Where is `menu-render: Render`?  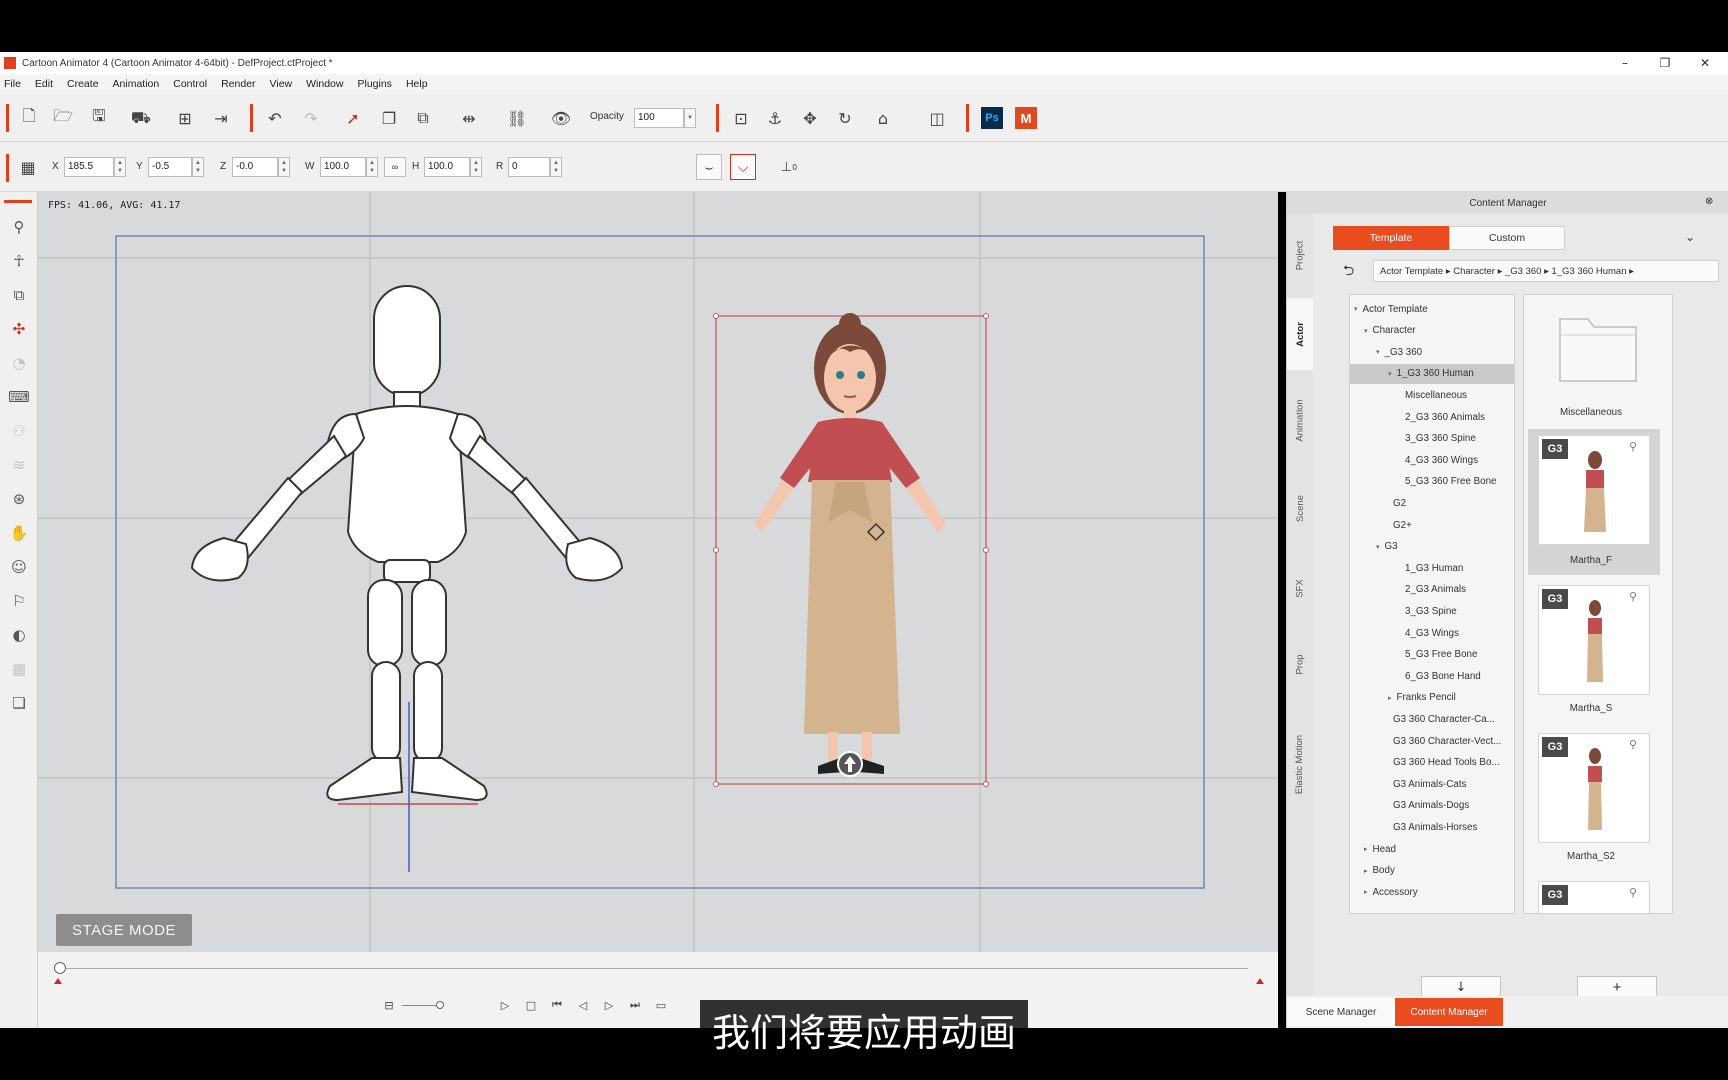
menu-render: Render is located at coordinates (238, 84).